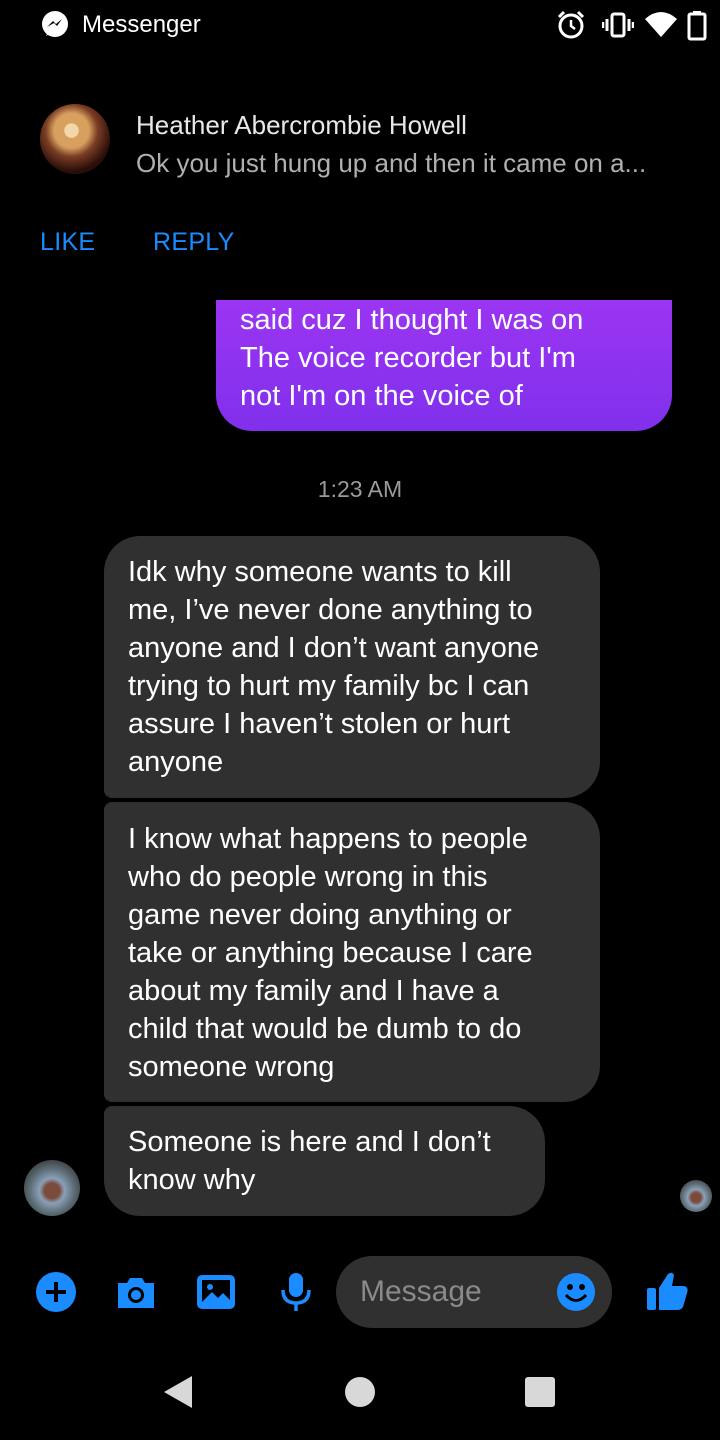  I want to click on received-message-bubble: Someone is here and I don’t know why, so click(324, 1161).